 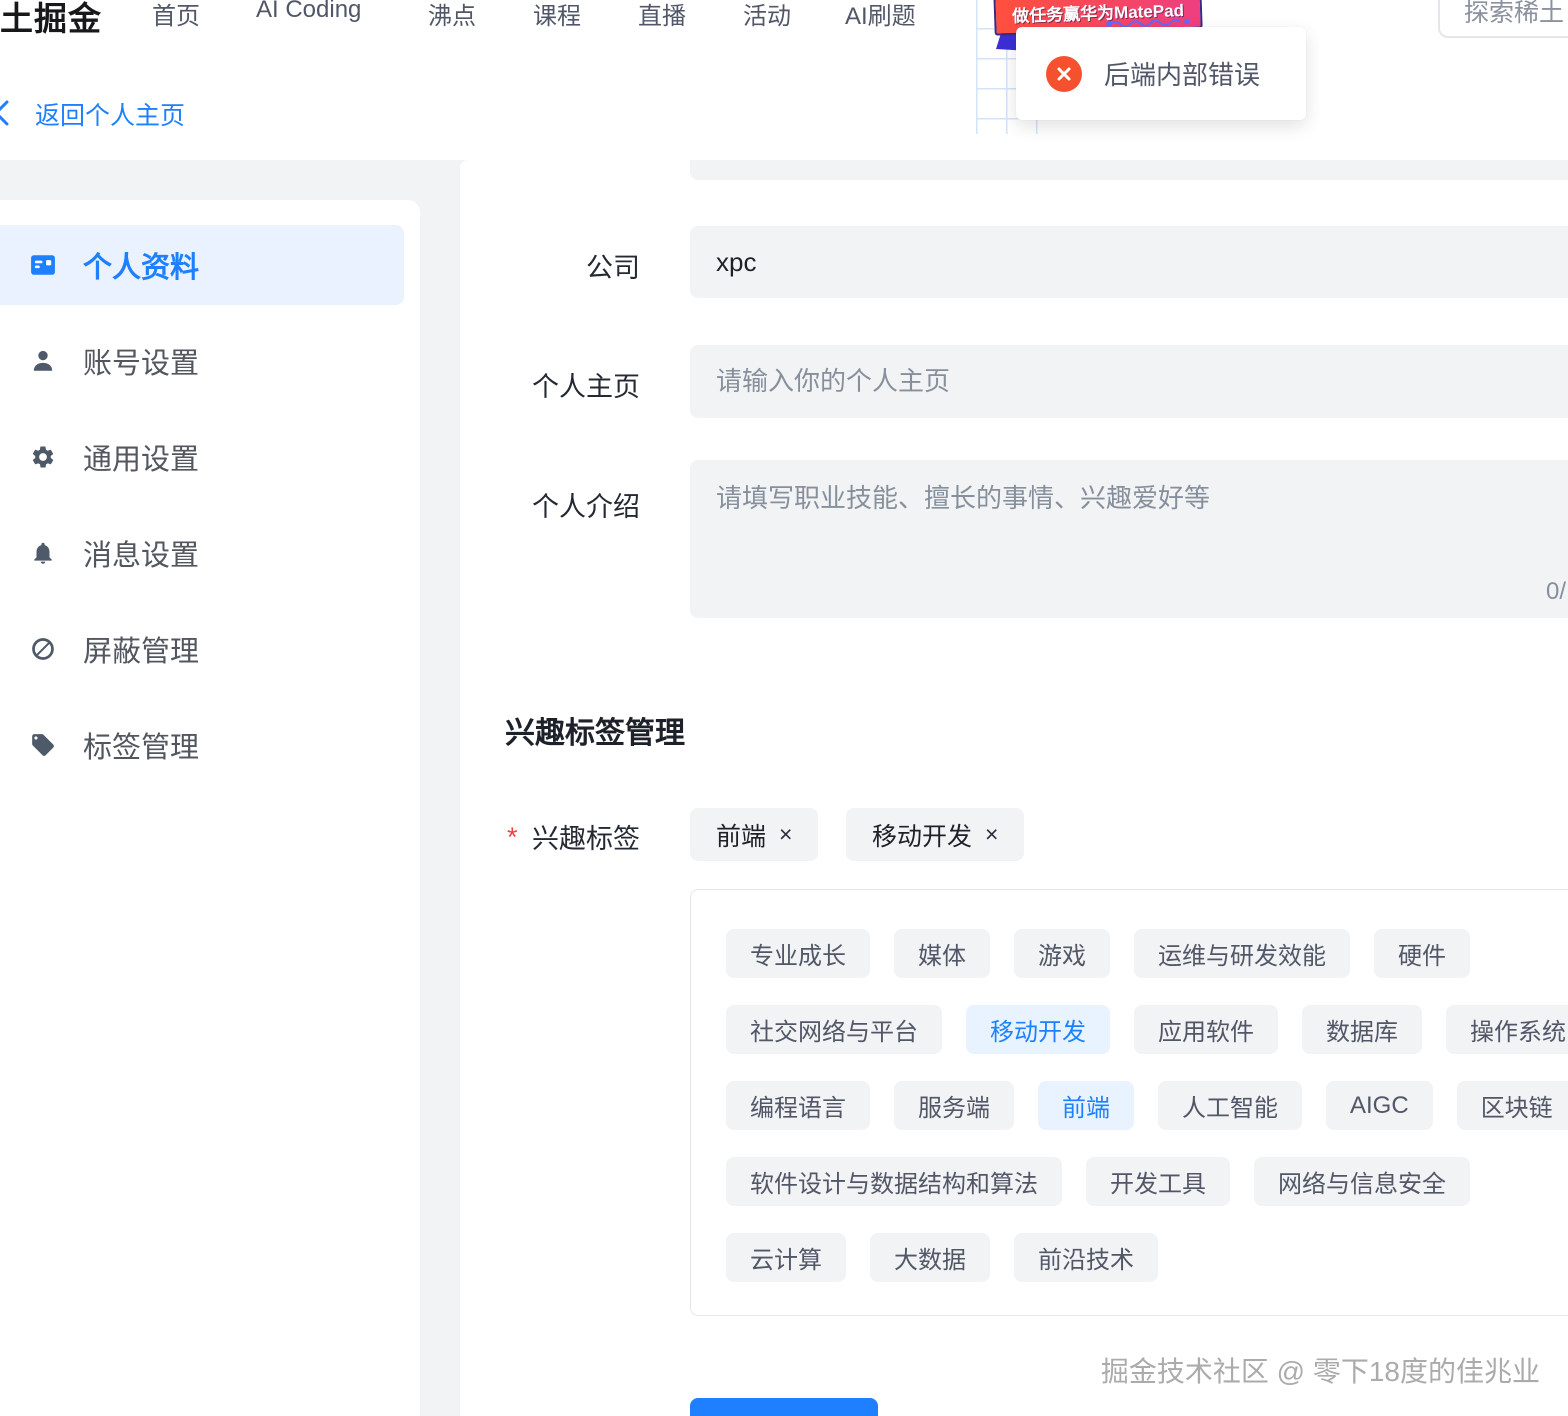 What do you see at coordinates (176, 15) in the screenshot?
I see `nav-item-home: 首页` at bounding box center [176, 15].